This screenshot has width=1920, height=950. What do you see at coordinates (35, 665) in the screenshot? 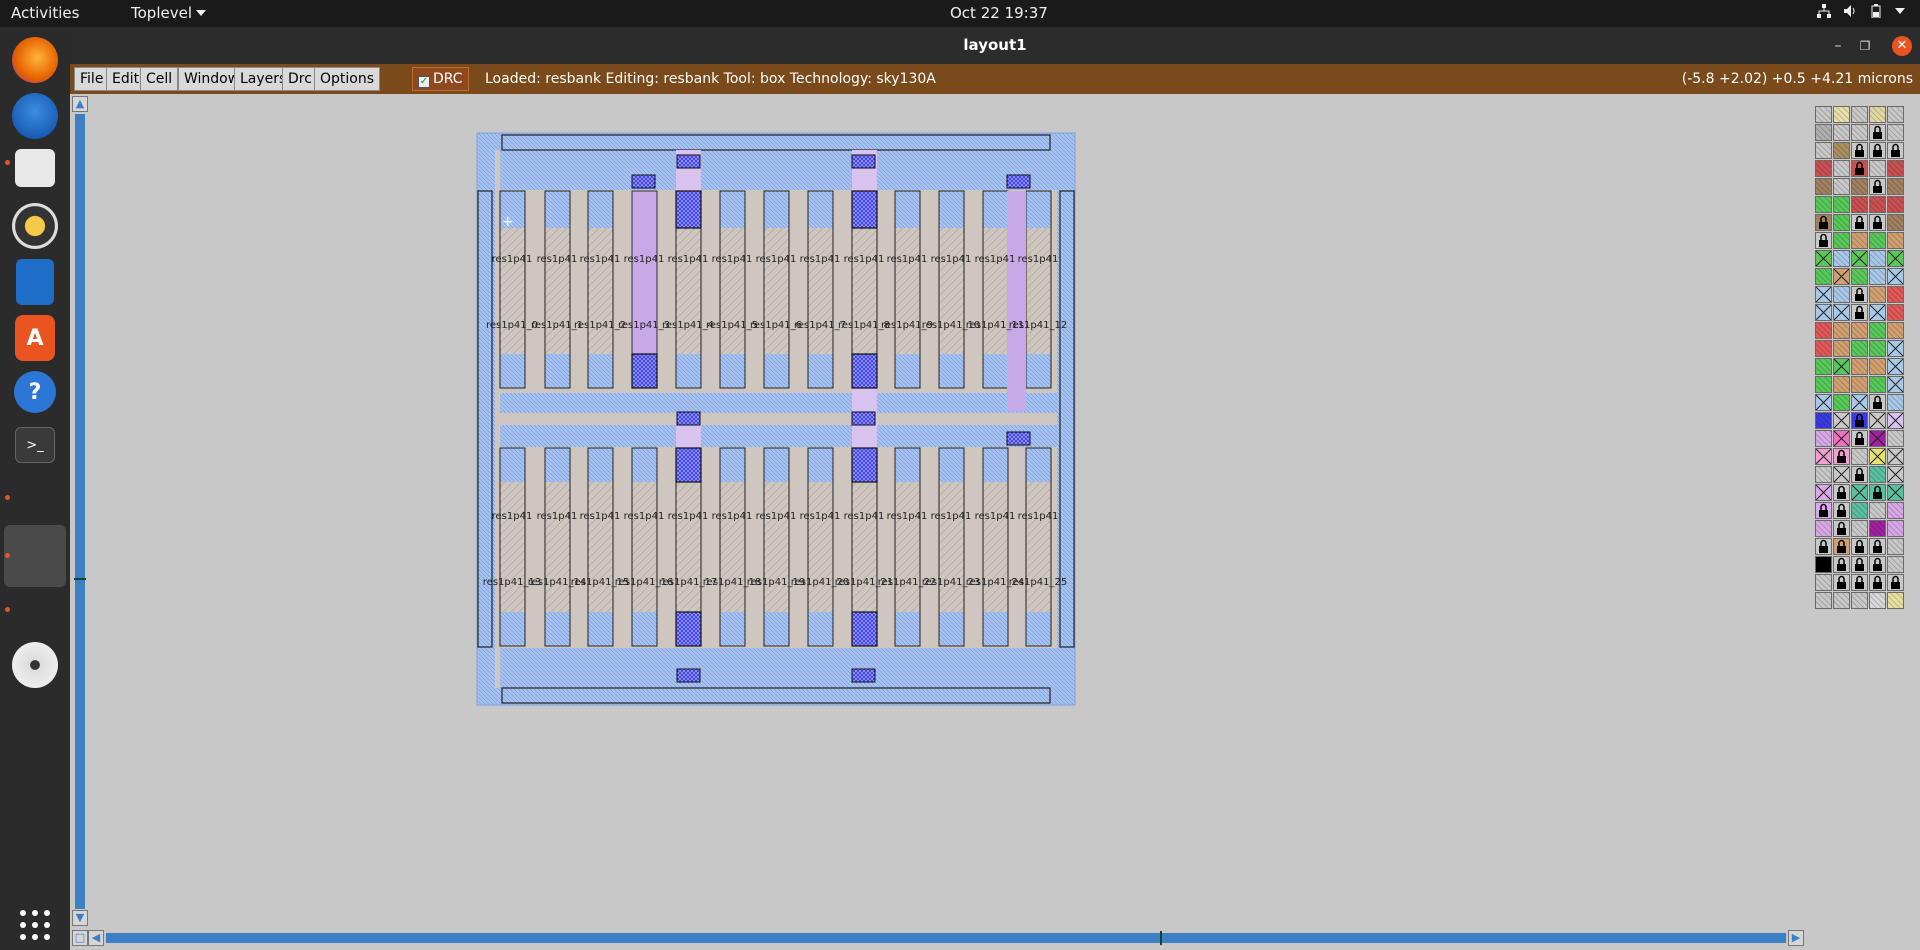
I see `dvd-icon` at bounding box center [35, 665].